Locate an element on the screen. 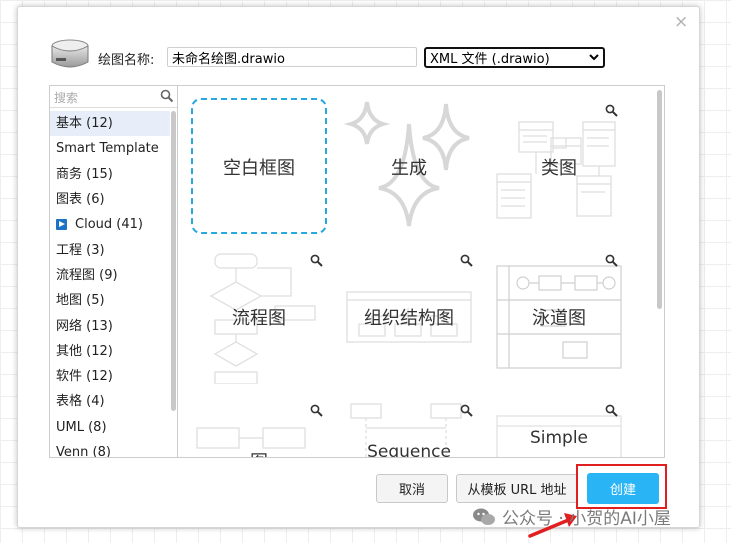  template-label: 类图 is located at coordinates (559, 168).